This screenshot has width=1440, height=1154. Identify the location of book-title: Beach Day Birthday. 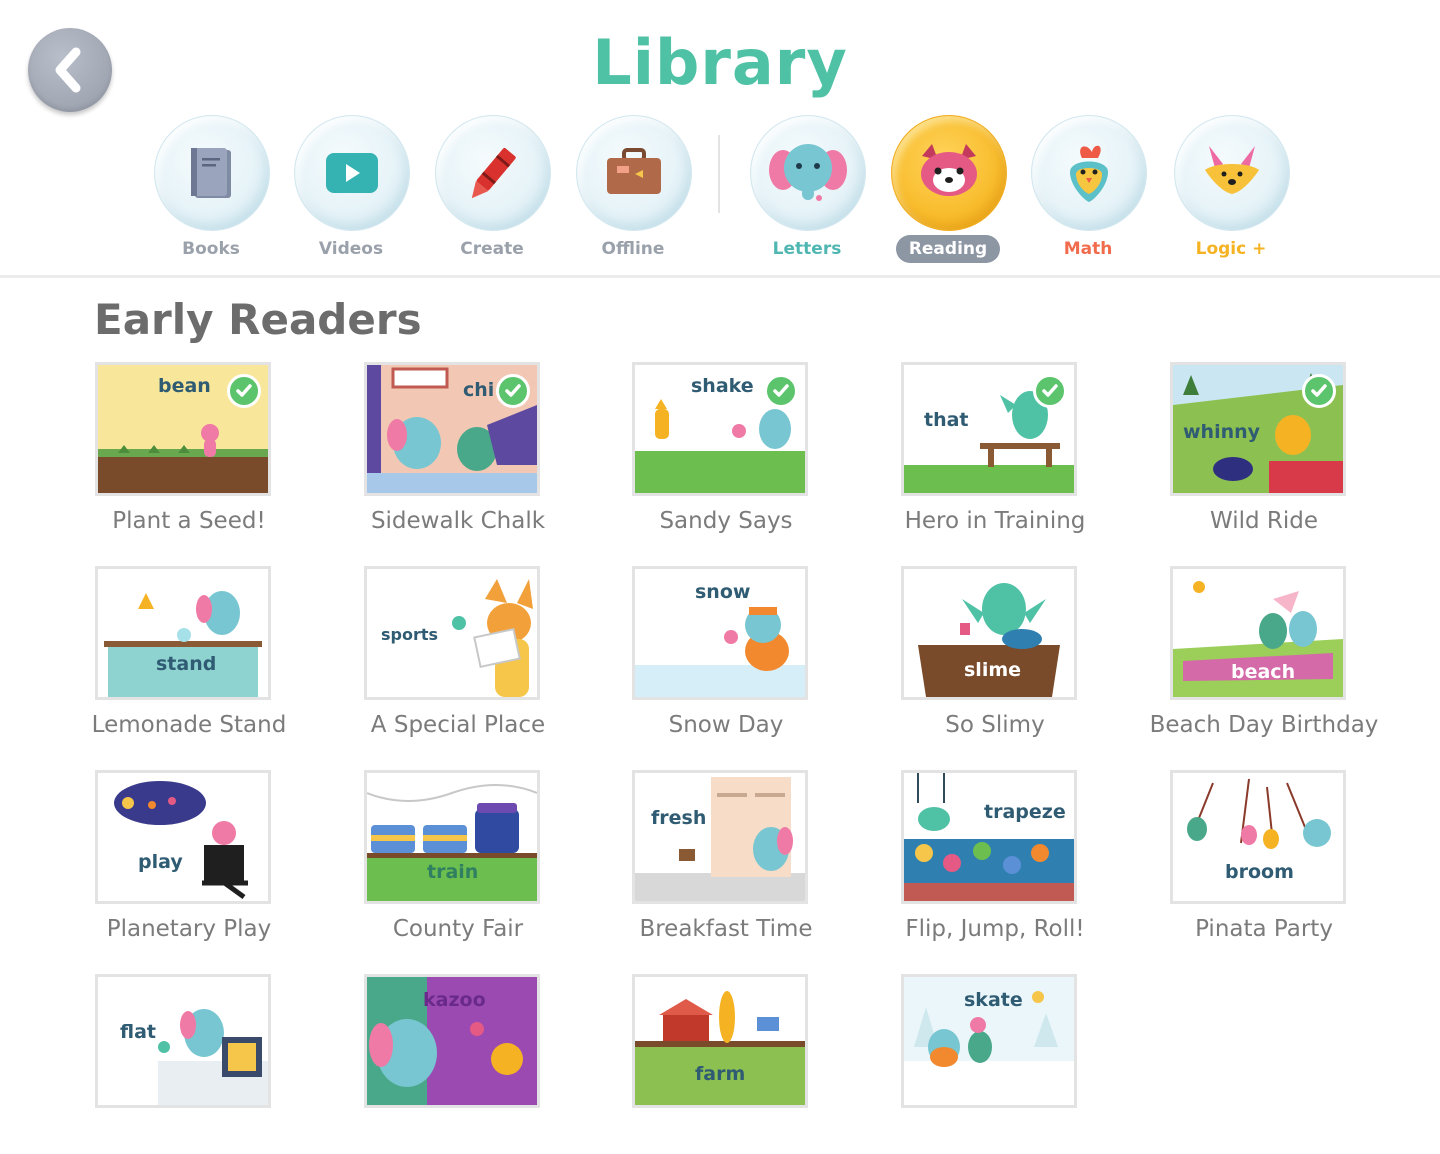
(1264, 725).